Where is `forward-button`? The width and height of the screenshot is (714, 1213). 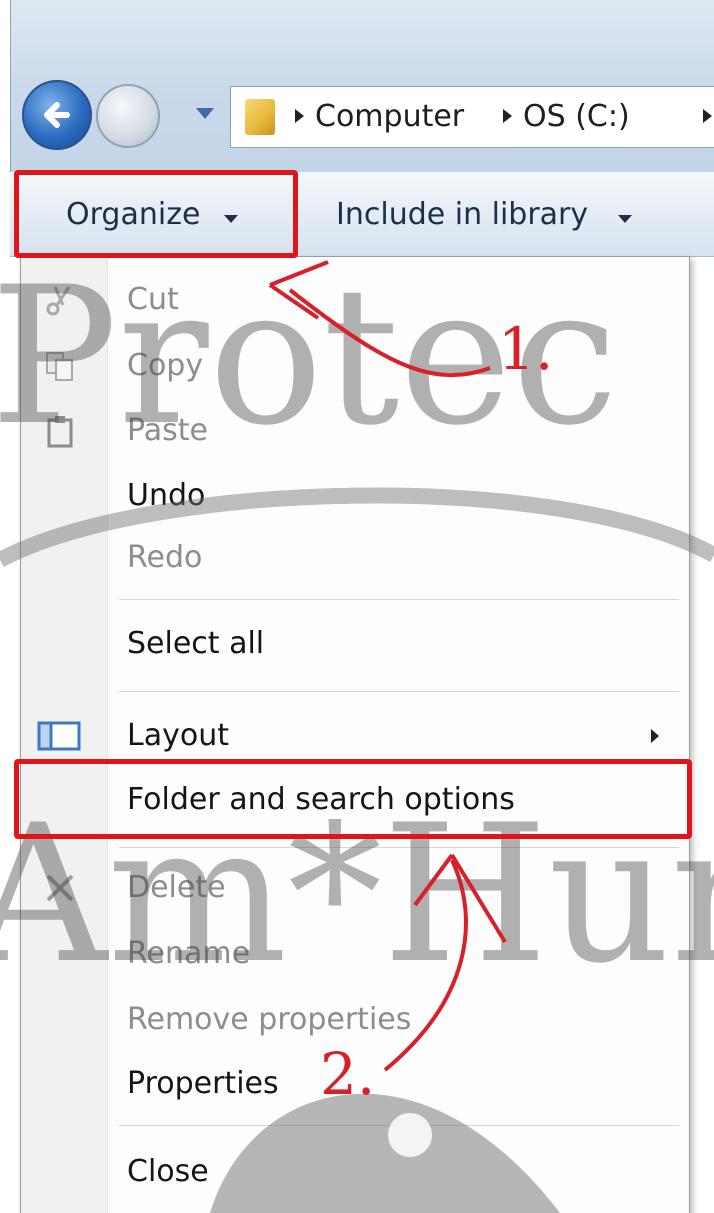 forward-button is located at coordinates (128, 116).